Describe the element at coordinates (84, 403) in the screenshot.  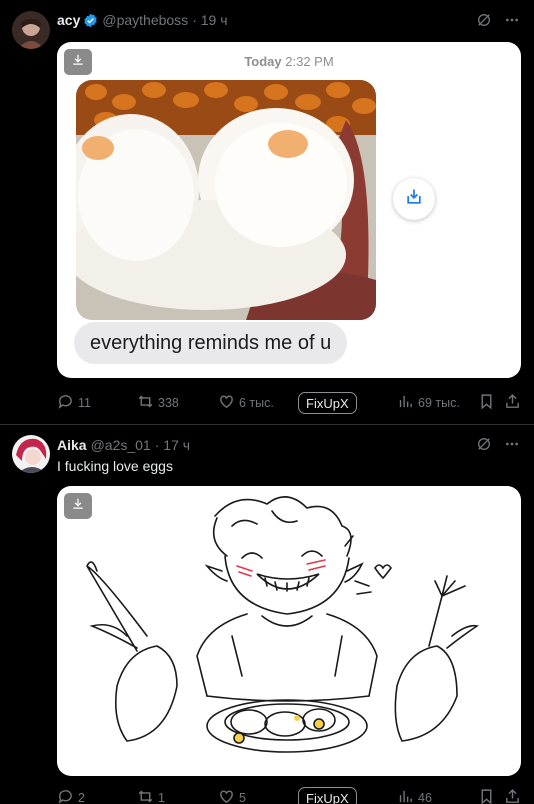
I see `reply-count: 11` at that location.